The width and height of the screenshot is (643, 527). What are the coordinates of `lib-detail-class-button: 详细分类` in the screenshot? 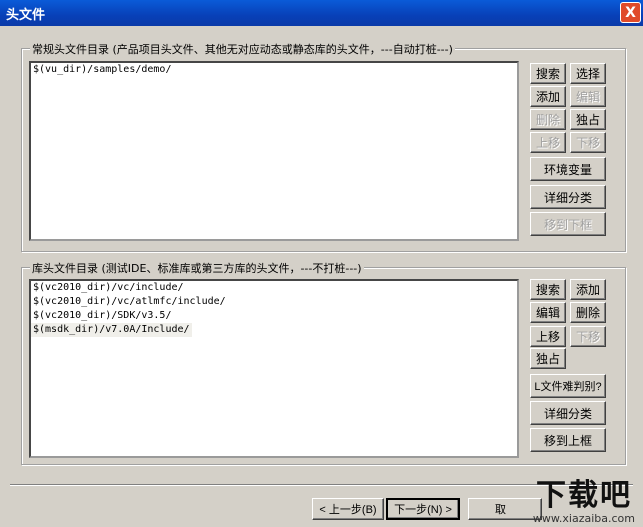 It's located at (568, 413).